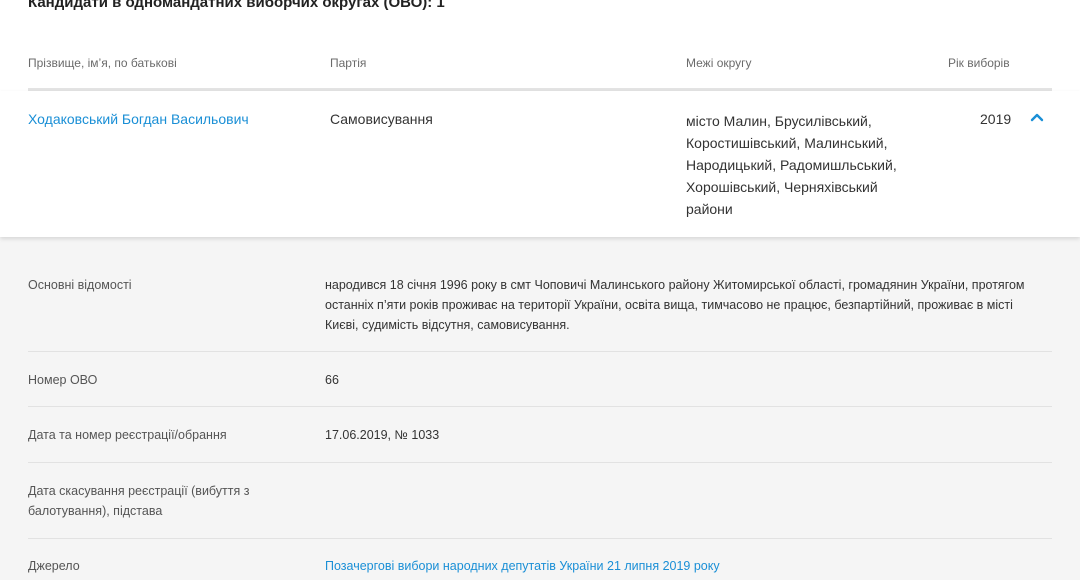 Image resolution: width=1080 pixels, height=580 pixels. I want to click on detail-row-district-number: Номер ОВО 66, so click(540, 379).